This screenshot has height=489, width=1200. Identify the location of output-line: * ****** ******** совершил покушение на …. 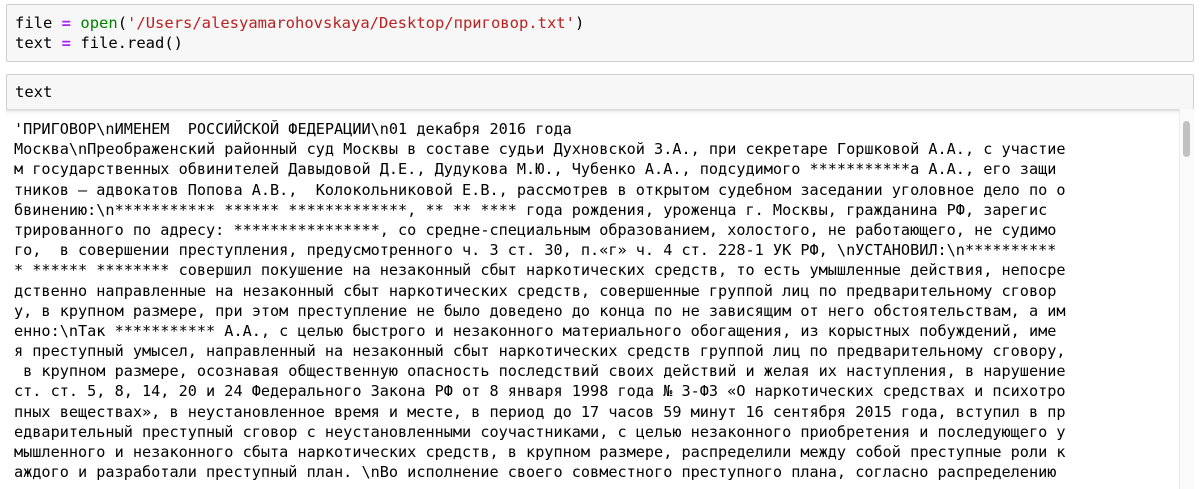
(540, 270).